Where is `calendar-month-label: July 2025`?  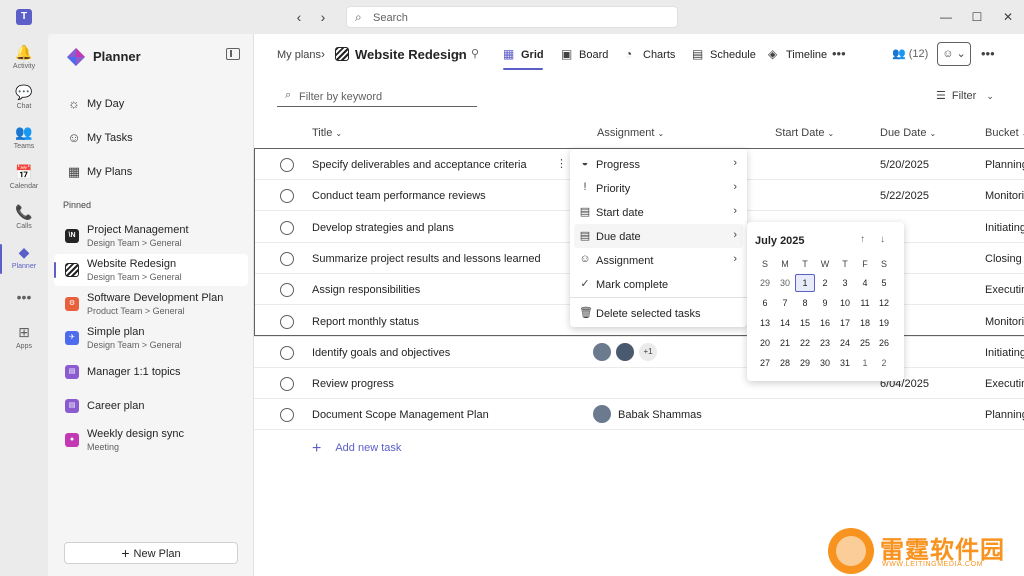 calendar-month-label: July 2025 is located at coordinates (780, 241).